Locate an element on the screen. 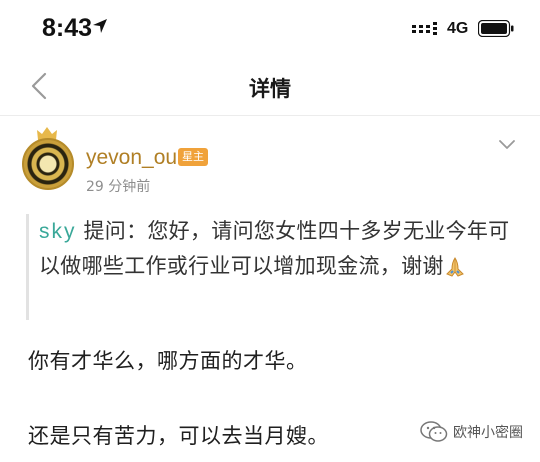 This screenshot has width=540, height=462. owner-badge: 星主 is located at coordinates (193, 157).